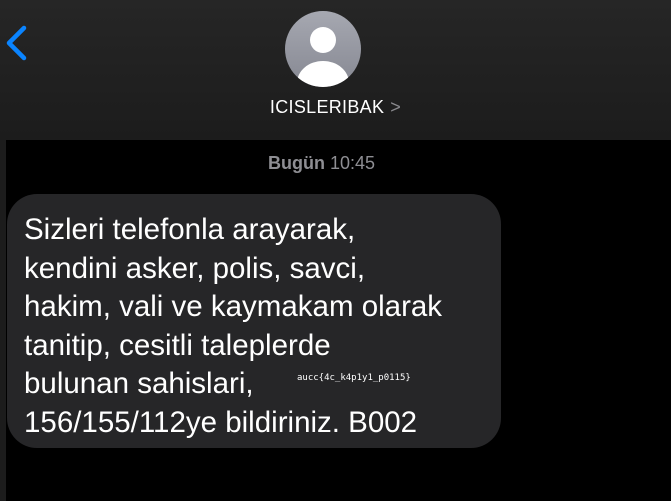 The height and width of the screenshot is (501, 671). I want to click on message-line: tanitip, cesitli taleplerde, so click(177, 345).